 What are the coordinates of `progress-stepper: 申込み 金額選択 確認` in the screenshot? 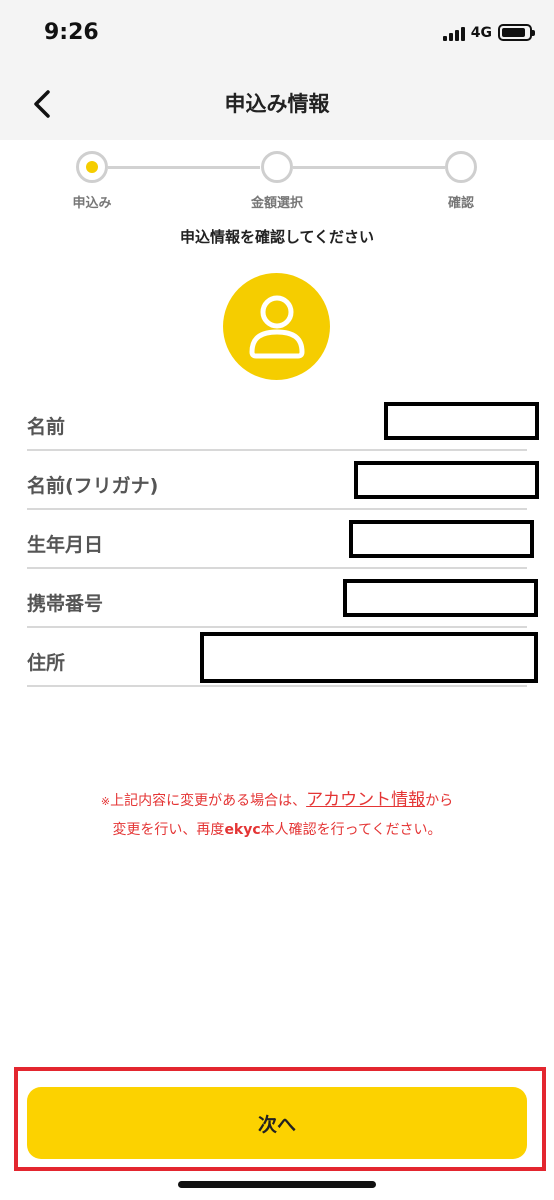 It's located at (277, 182).